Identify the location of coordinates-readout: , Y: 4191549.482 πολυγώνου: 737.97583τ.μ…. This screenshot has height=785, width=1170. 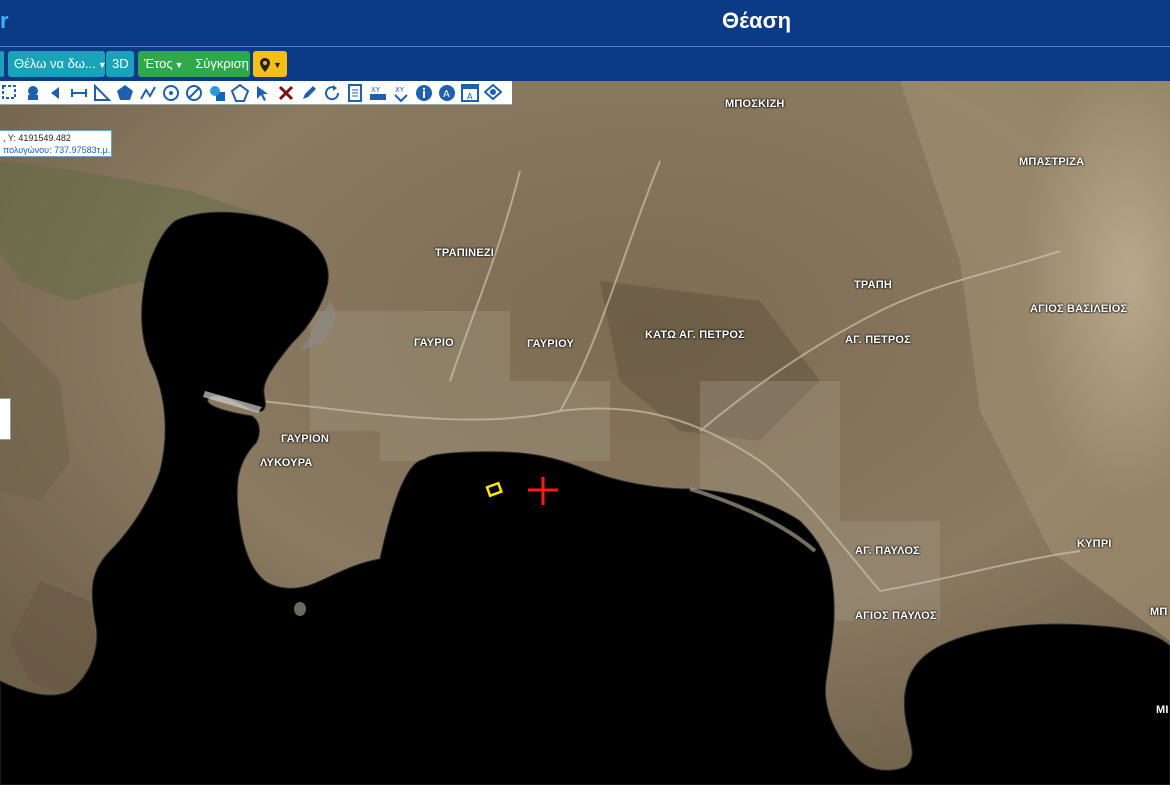
(56, 143).